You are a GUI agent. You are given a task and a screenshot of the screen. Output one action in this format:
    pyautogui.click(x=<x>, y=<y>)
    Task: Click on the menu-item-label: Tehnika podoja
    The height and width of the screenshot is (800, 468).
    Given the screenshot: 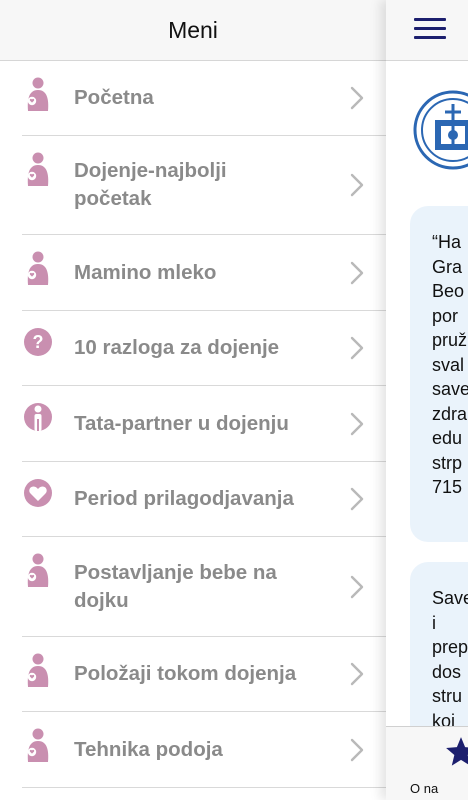 What is the action you would take?
    pyautogui.click(x=148, y=749)
    